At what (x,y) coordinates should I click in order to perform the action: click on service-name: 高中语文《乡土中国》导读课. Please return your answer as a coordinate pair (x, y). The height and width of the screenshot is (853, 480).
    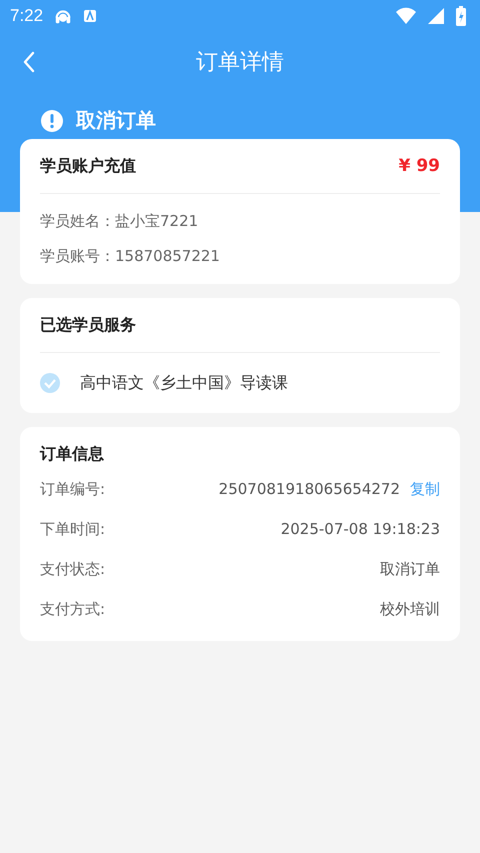
    Looking at the image, I should click on (184, 383).